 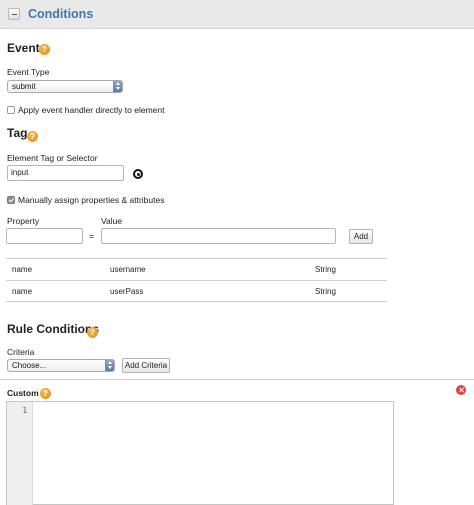 What do you see at coordinates (45, 393) in the screenshot?
I see `custom-help-icon: ?` at bounding box center [45, 393].